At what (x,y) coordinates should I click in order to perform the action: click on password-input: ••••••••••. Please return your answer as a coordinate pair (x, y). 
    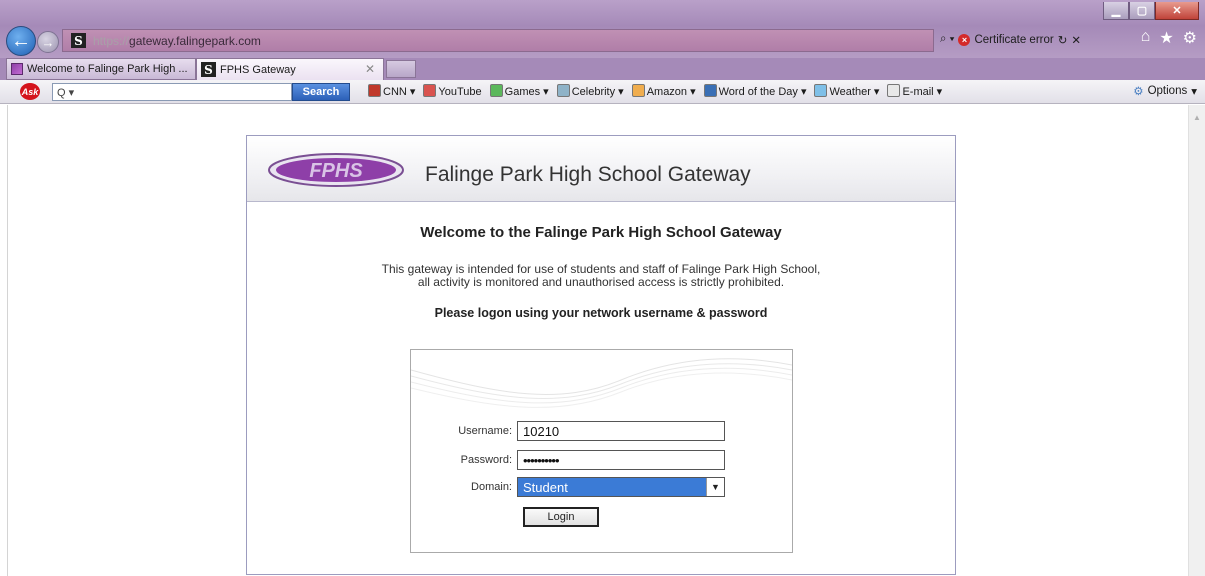
    Looking at the image, I should click on (621, 460).